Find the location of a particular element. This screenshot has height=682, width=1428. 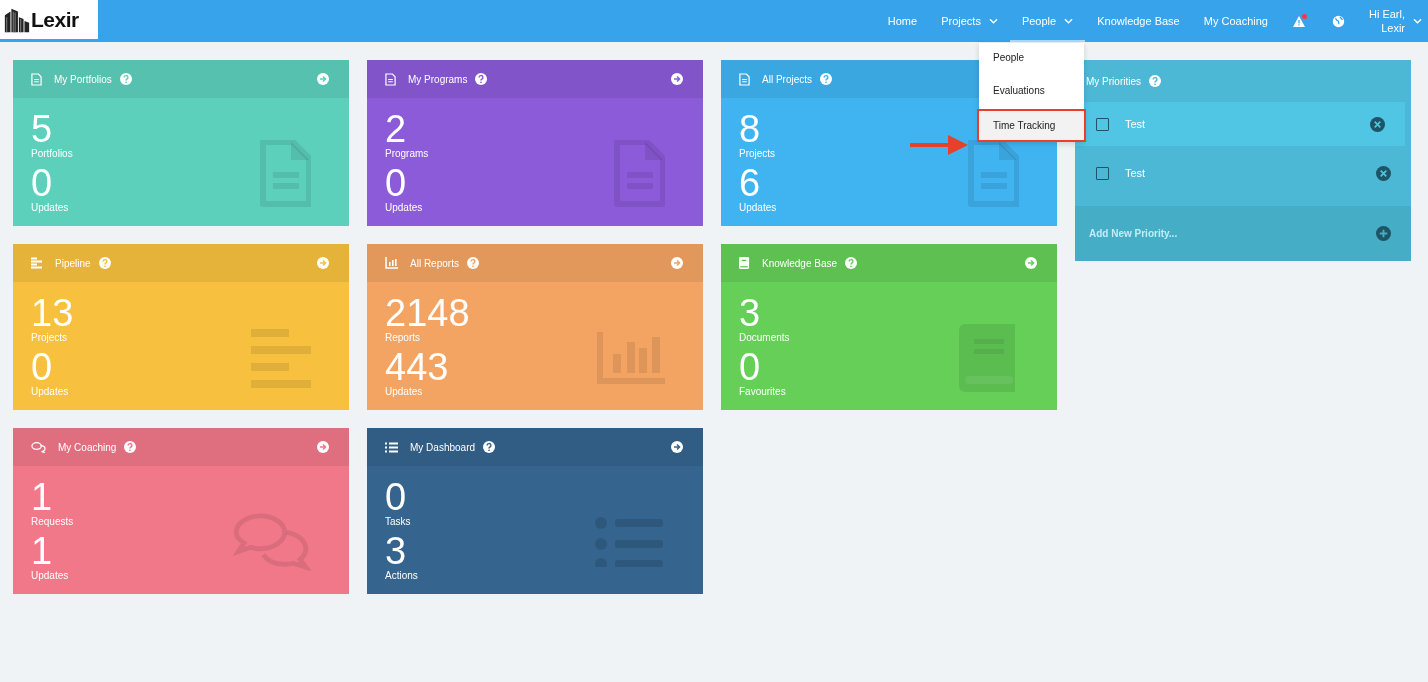

logo: Lexir is located at coordinates (49, 19).